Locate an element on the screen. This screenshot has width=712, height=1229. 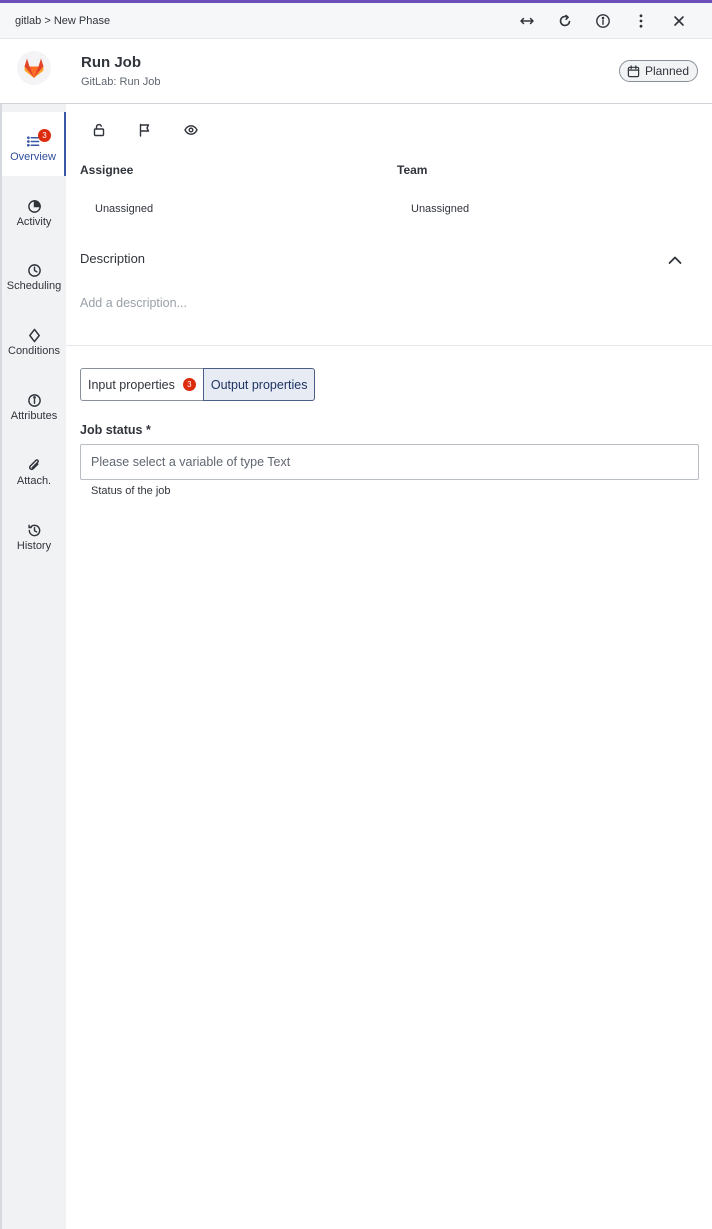
sidebar-item-scheduling: Scheduling is located at coordinates (34, 273).